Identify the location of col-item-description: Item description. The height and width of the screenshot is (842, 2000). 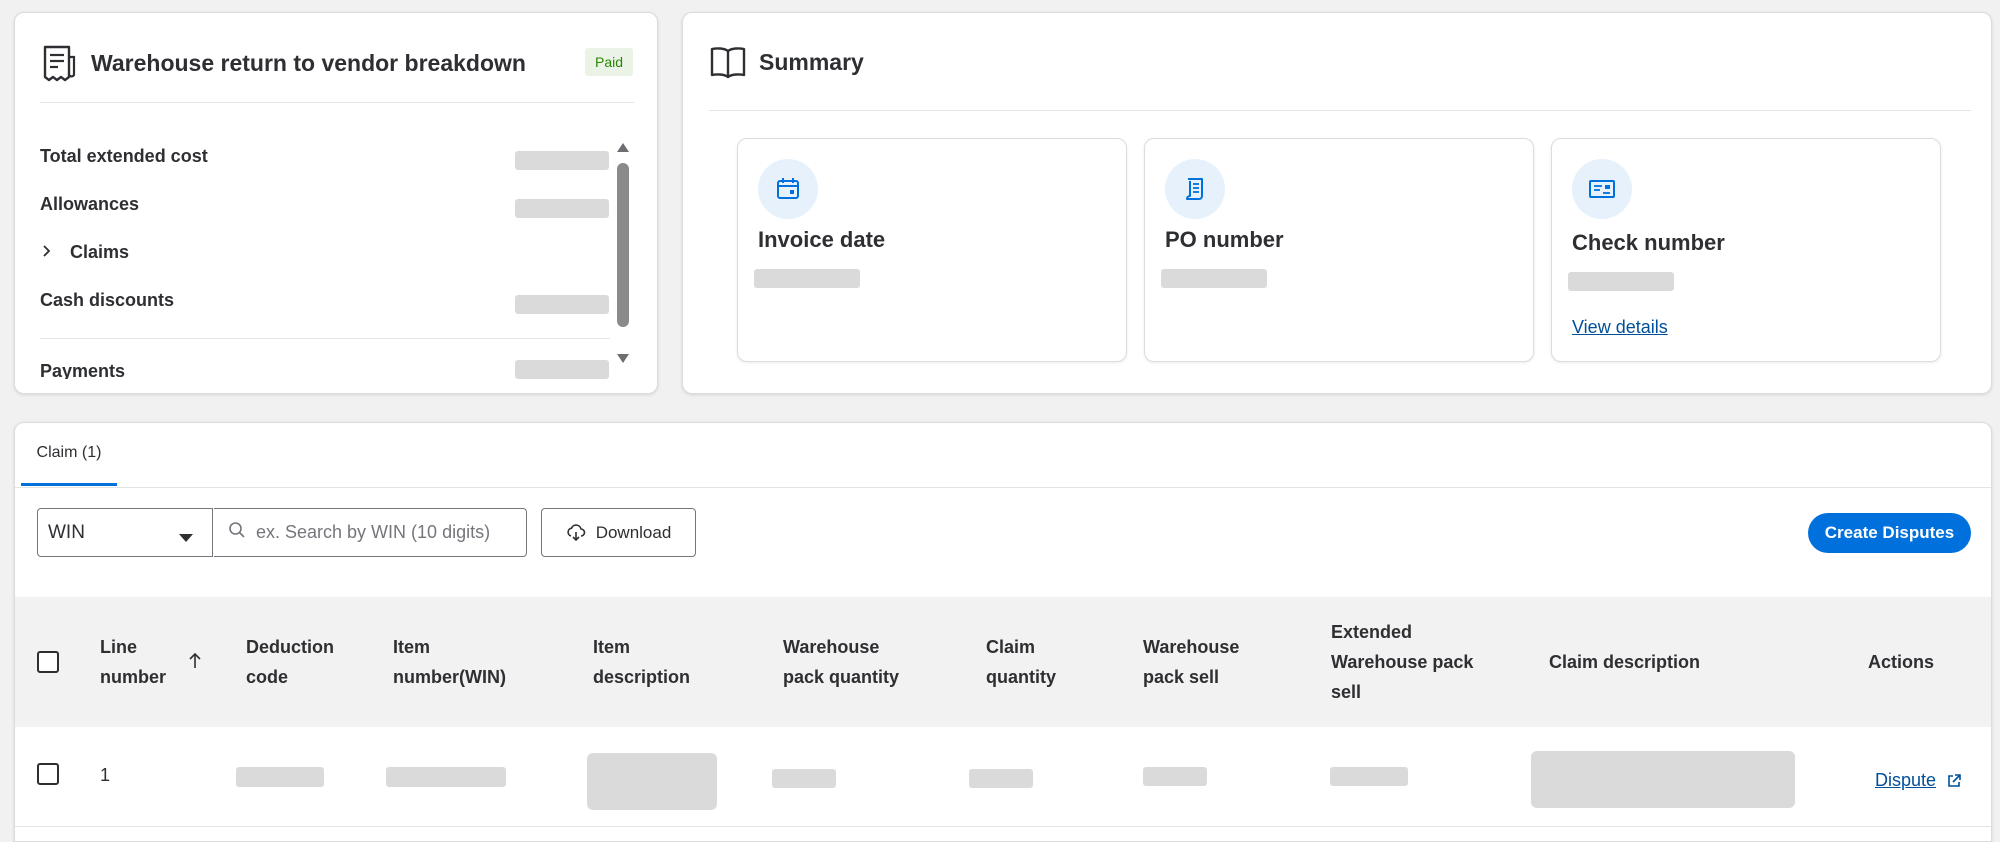
(642, 662).